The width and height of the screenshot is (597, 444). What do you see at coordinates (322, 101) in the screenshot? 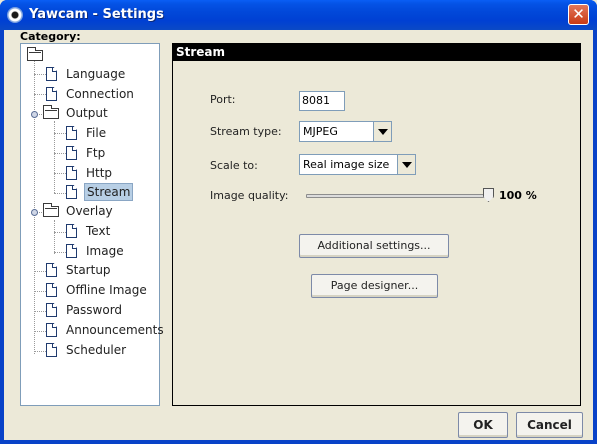
I see `port-input: 8081` at bounding box center [322, 101].